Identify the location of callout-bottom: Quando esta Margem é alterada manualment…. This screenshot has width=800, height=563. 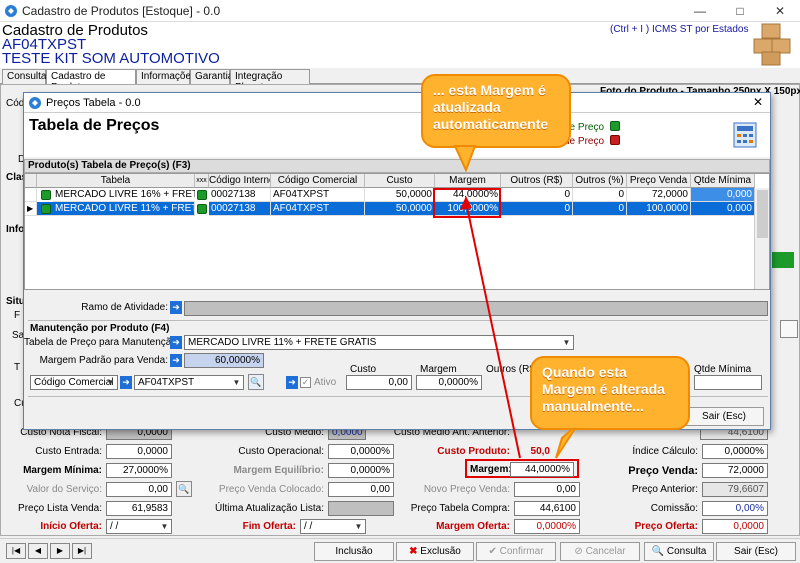
(610, 393).